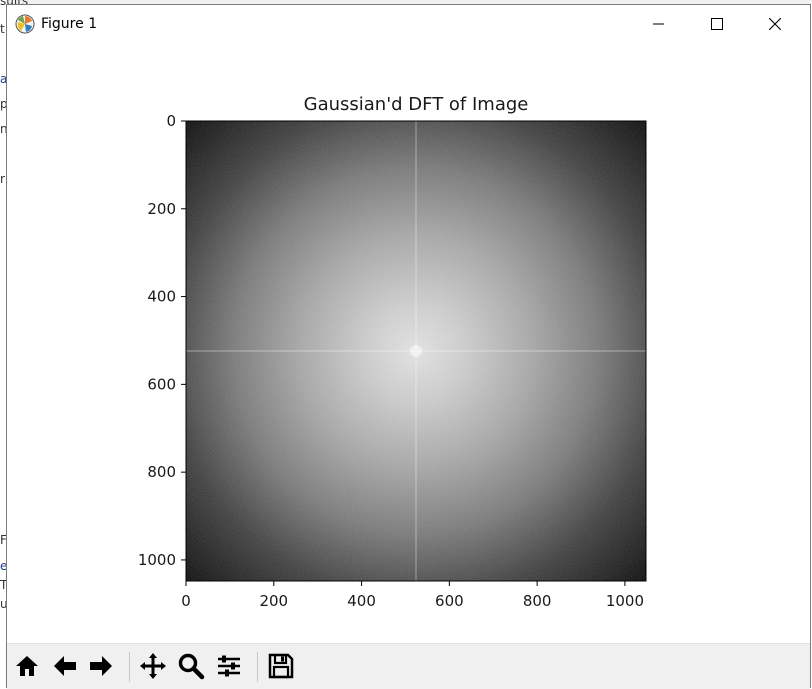  I want to click on pan-button, so click(153, 666).